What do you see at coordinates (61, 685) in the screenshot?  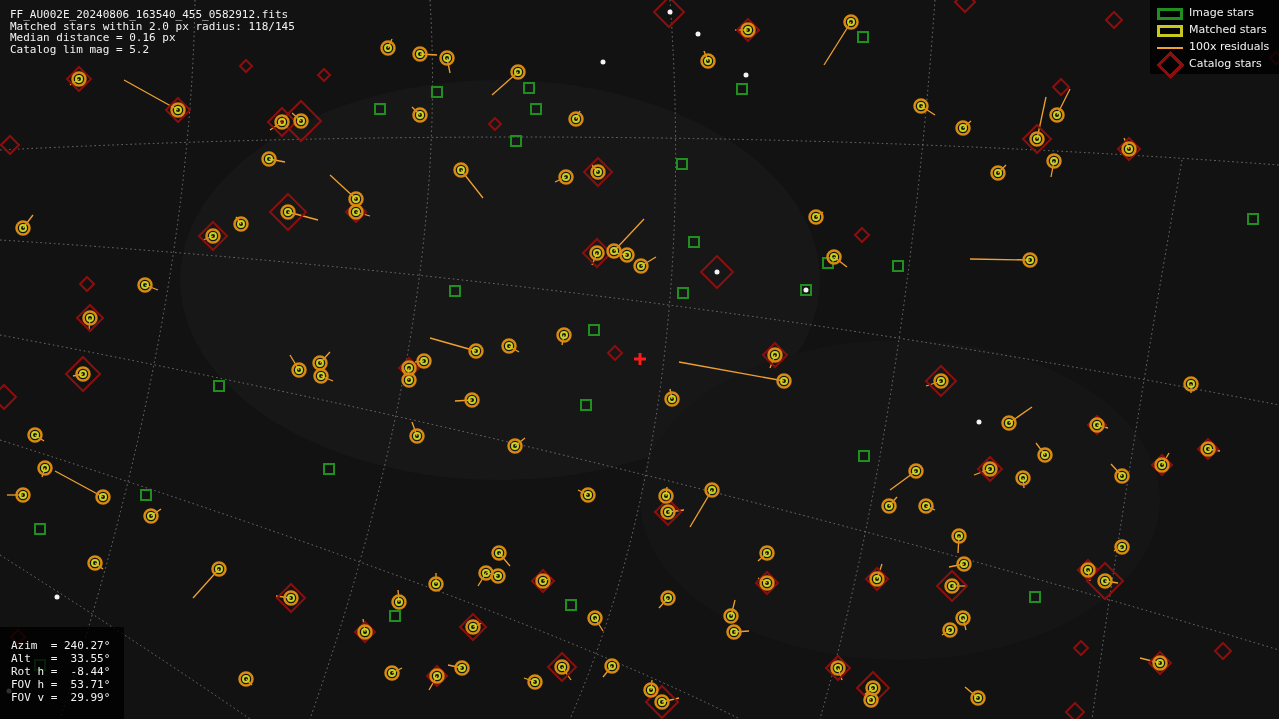 I see `pointing-line: FOV h = 53.71°` at bounding box center [61, 685].